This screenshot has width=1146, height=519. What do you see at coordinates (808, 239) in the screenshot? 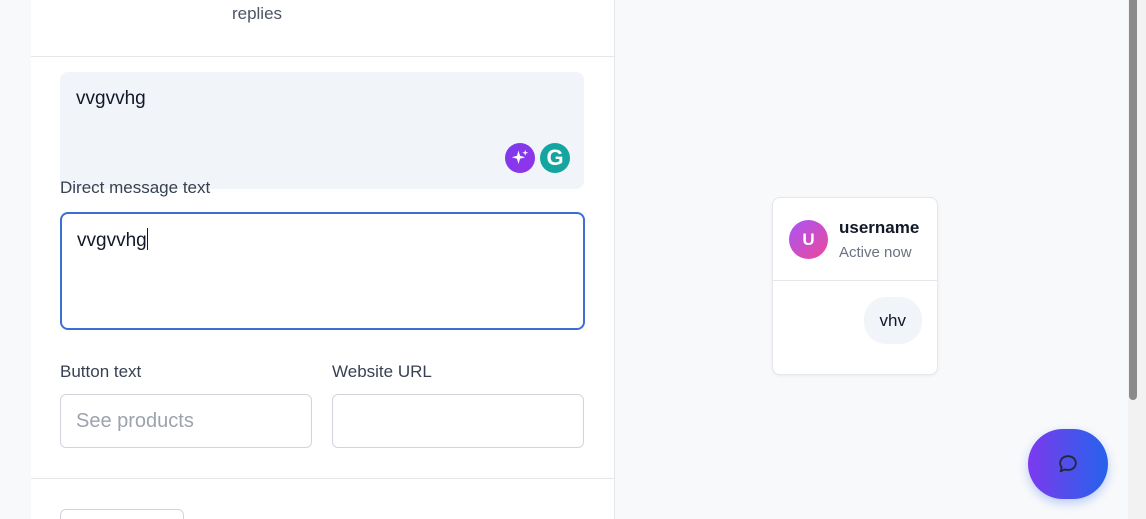
I see `avatar: U` at bounding box center [808, 239].